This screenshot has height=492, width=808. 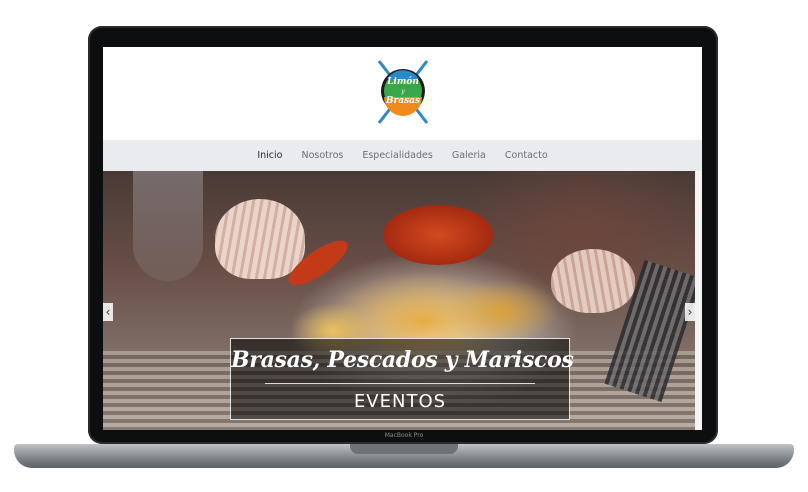 What do you see at coordinates (469, 155) in the screenshot?
I see `nav-item-galeria: Galeria` at bounding box center [469, 155].